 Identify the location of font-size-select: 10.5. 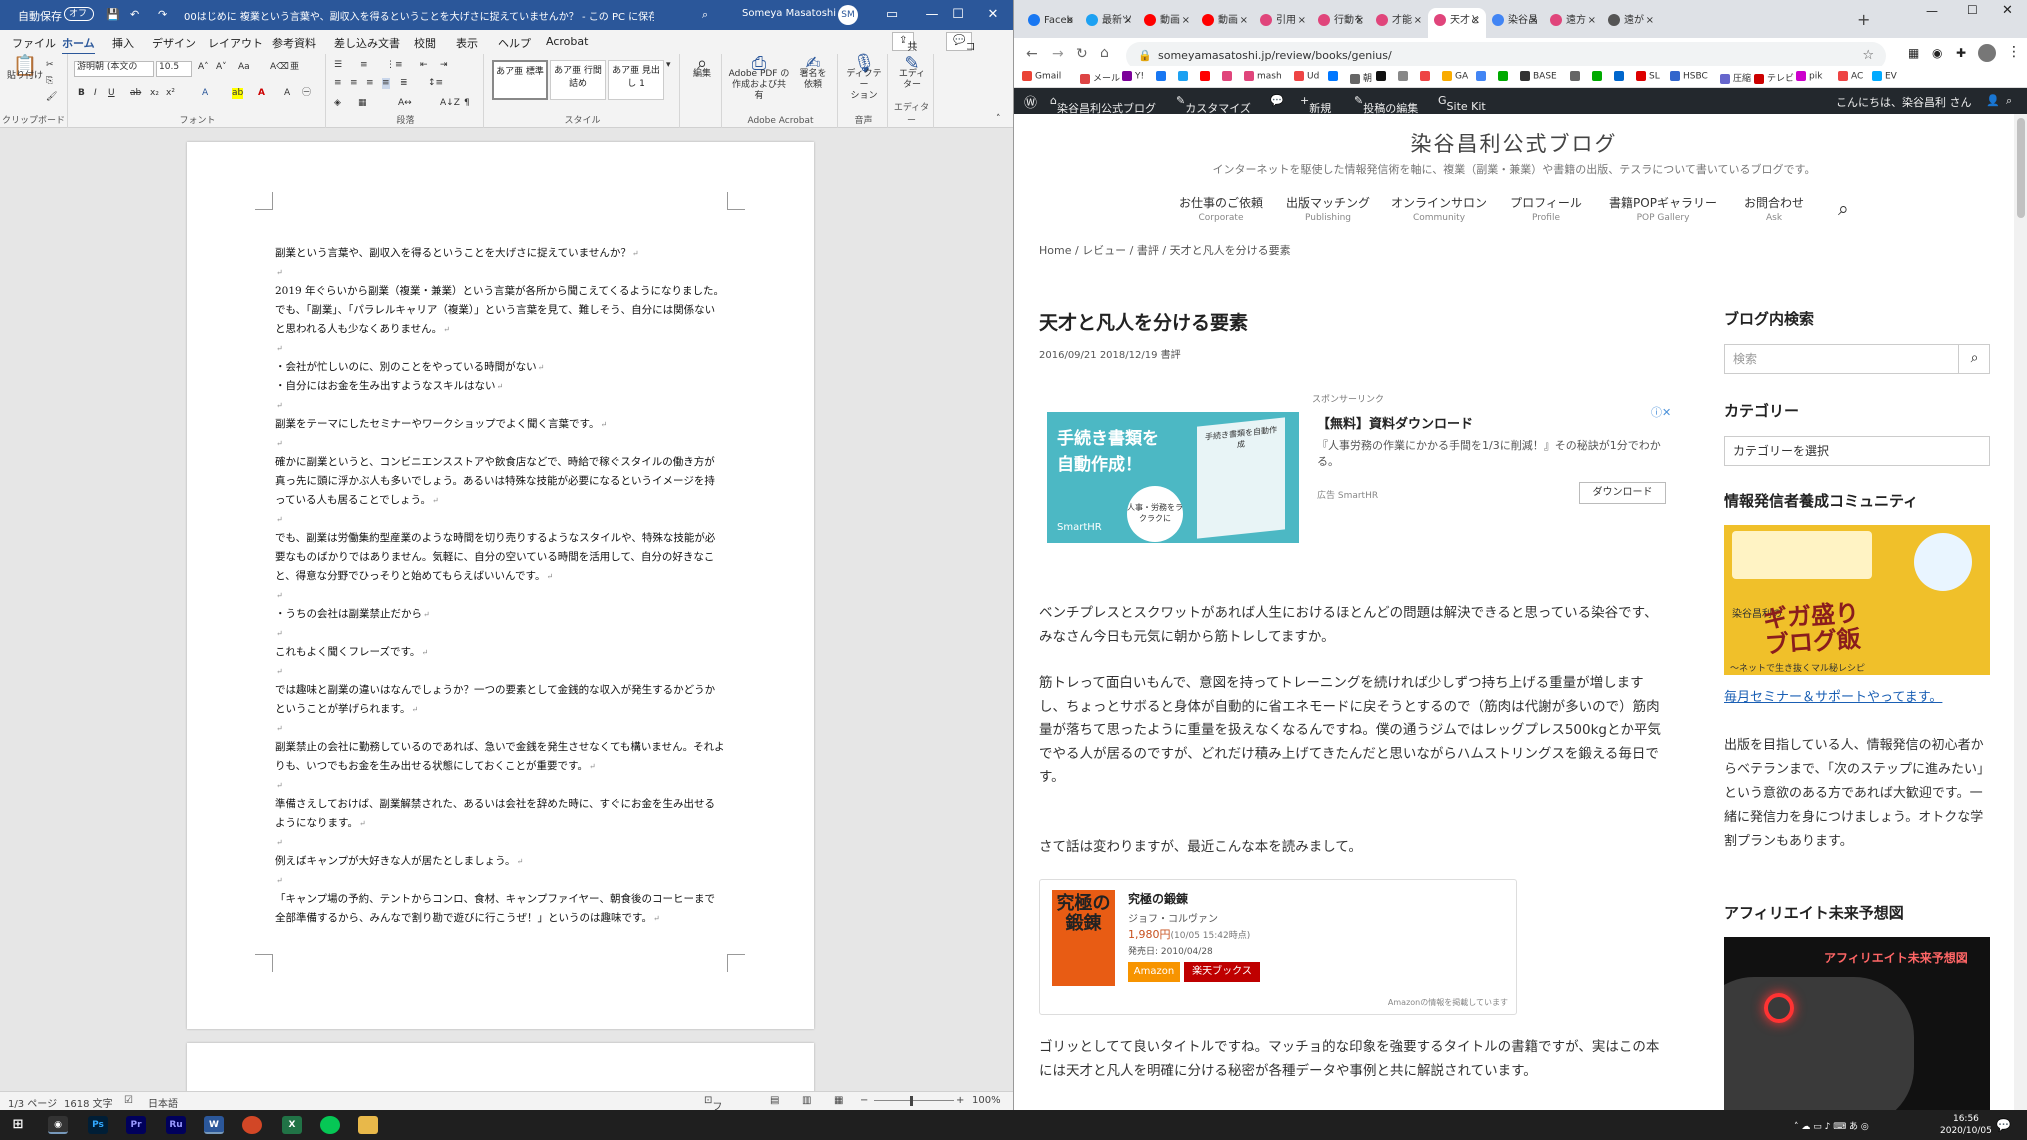
(174, 69).